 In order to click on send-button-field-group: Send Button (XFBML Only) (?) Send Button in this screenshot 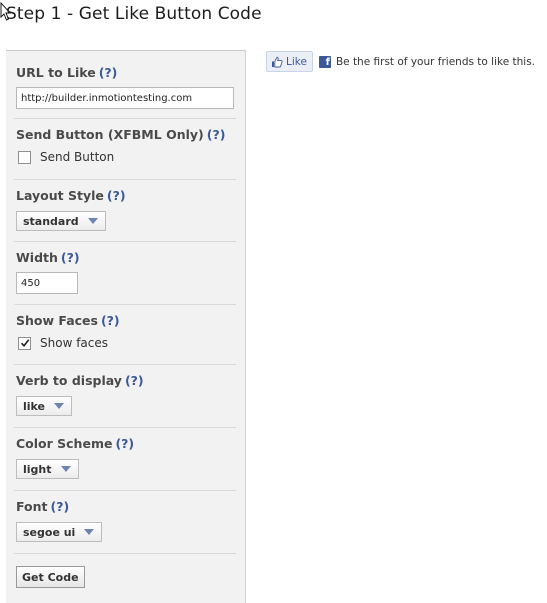, I will do `click(126, 145)`.